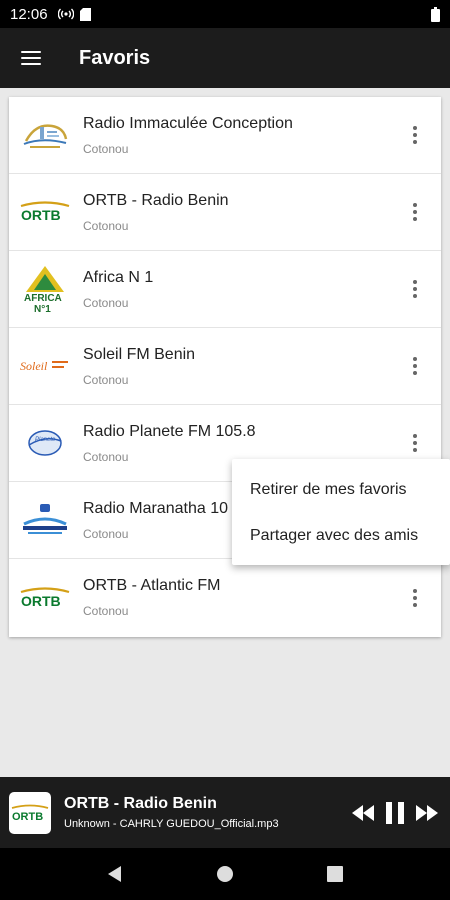 The width and height of the screenshot is (450, 900). Describe the element at coordinates (140, 803) in the screenshot. I see `now-playing-title: ORTB - Radio Benin` at that location.